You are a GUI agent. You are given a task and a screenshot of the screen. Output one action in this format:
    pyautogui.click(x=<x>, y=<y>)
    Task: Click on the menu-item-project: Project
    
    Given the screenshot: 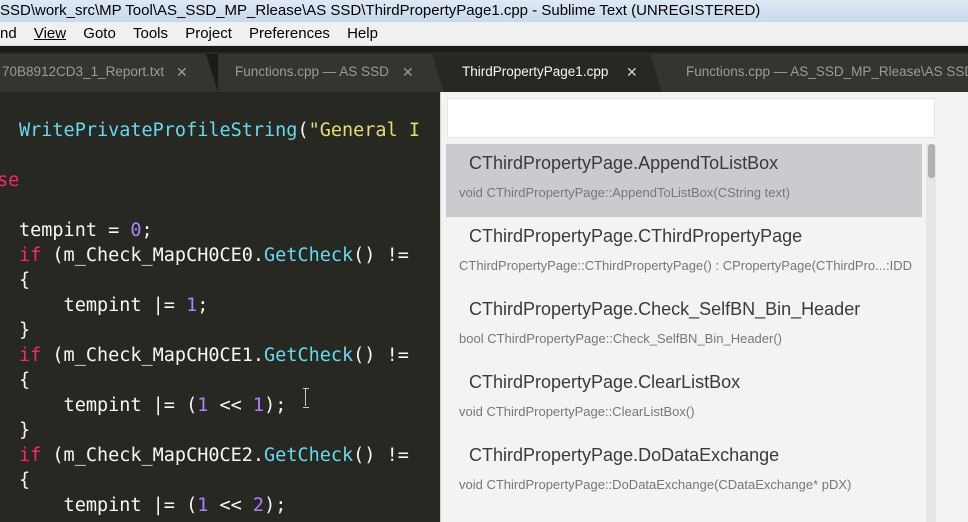 What is the action you would take?
    pyautogui.click(x=208, y=33)
    